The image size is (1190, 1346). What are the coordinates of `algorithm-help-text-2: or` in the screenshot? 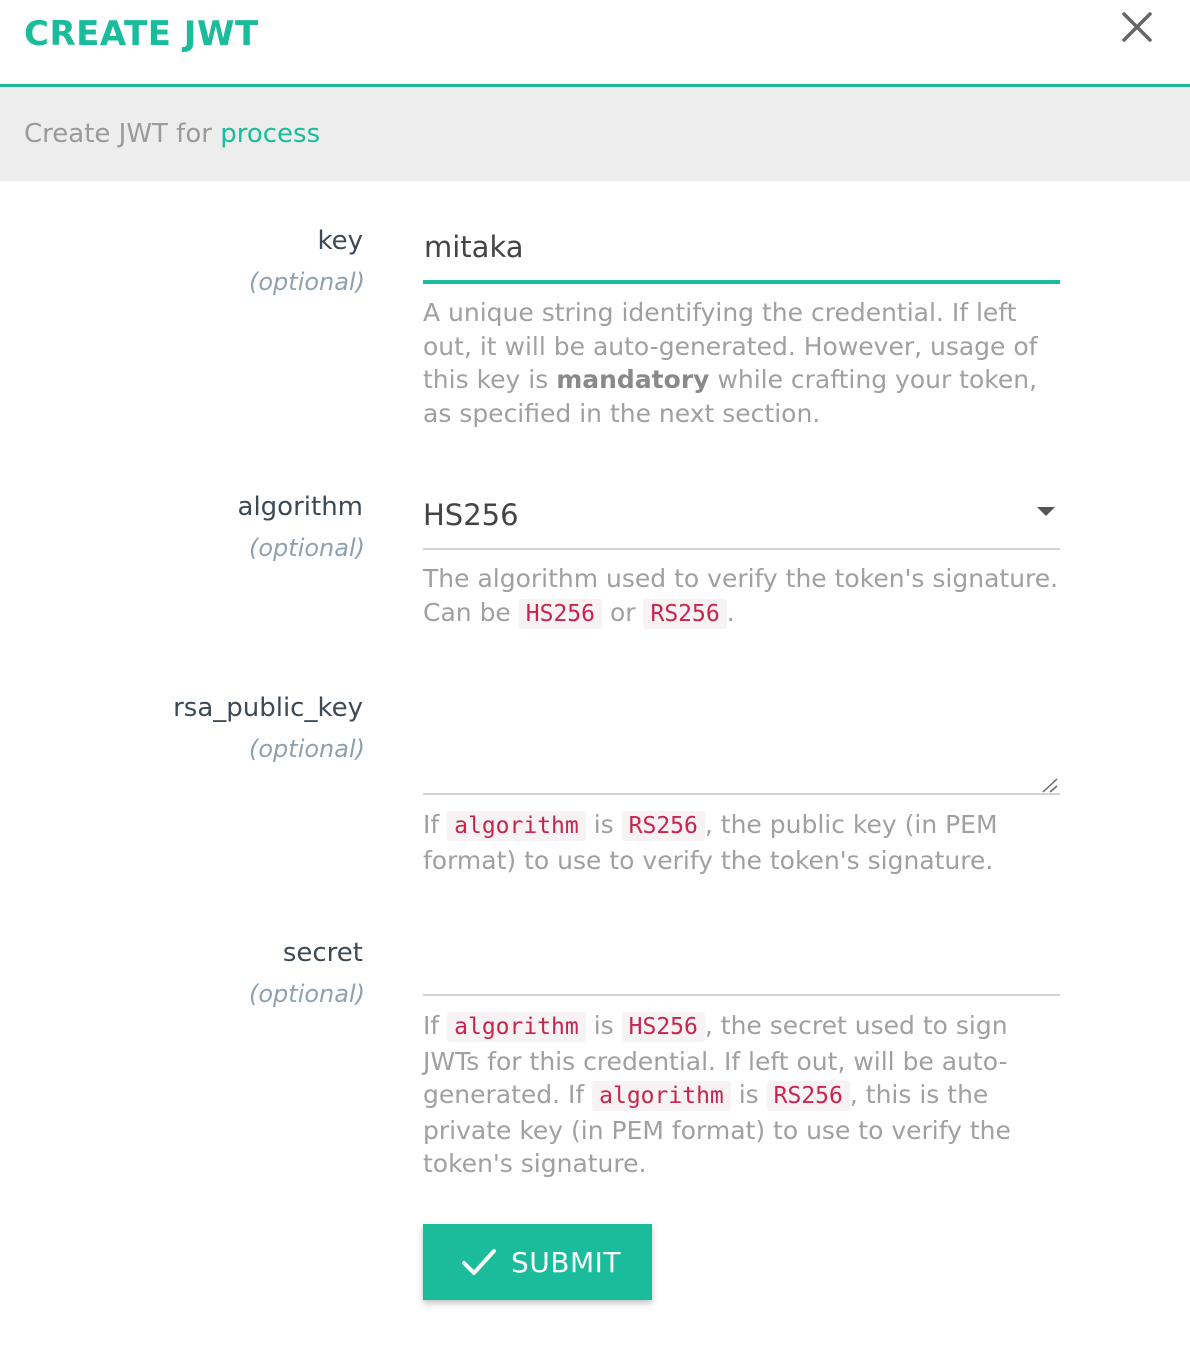 It's located at (623, 612).